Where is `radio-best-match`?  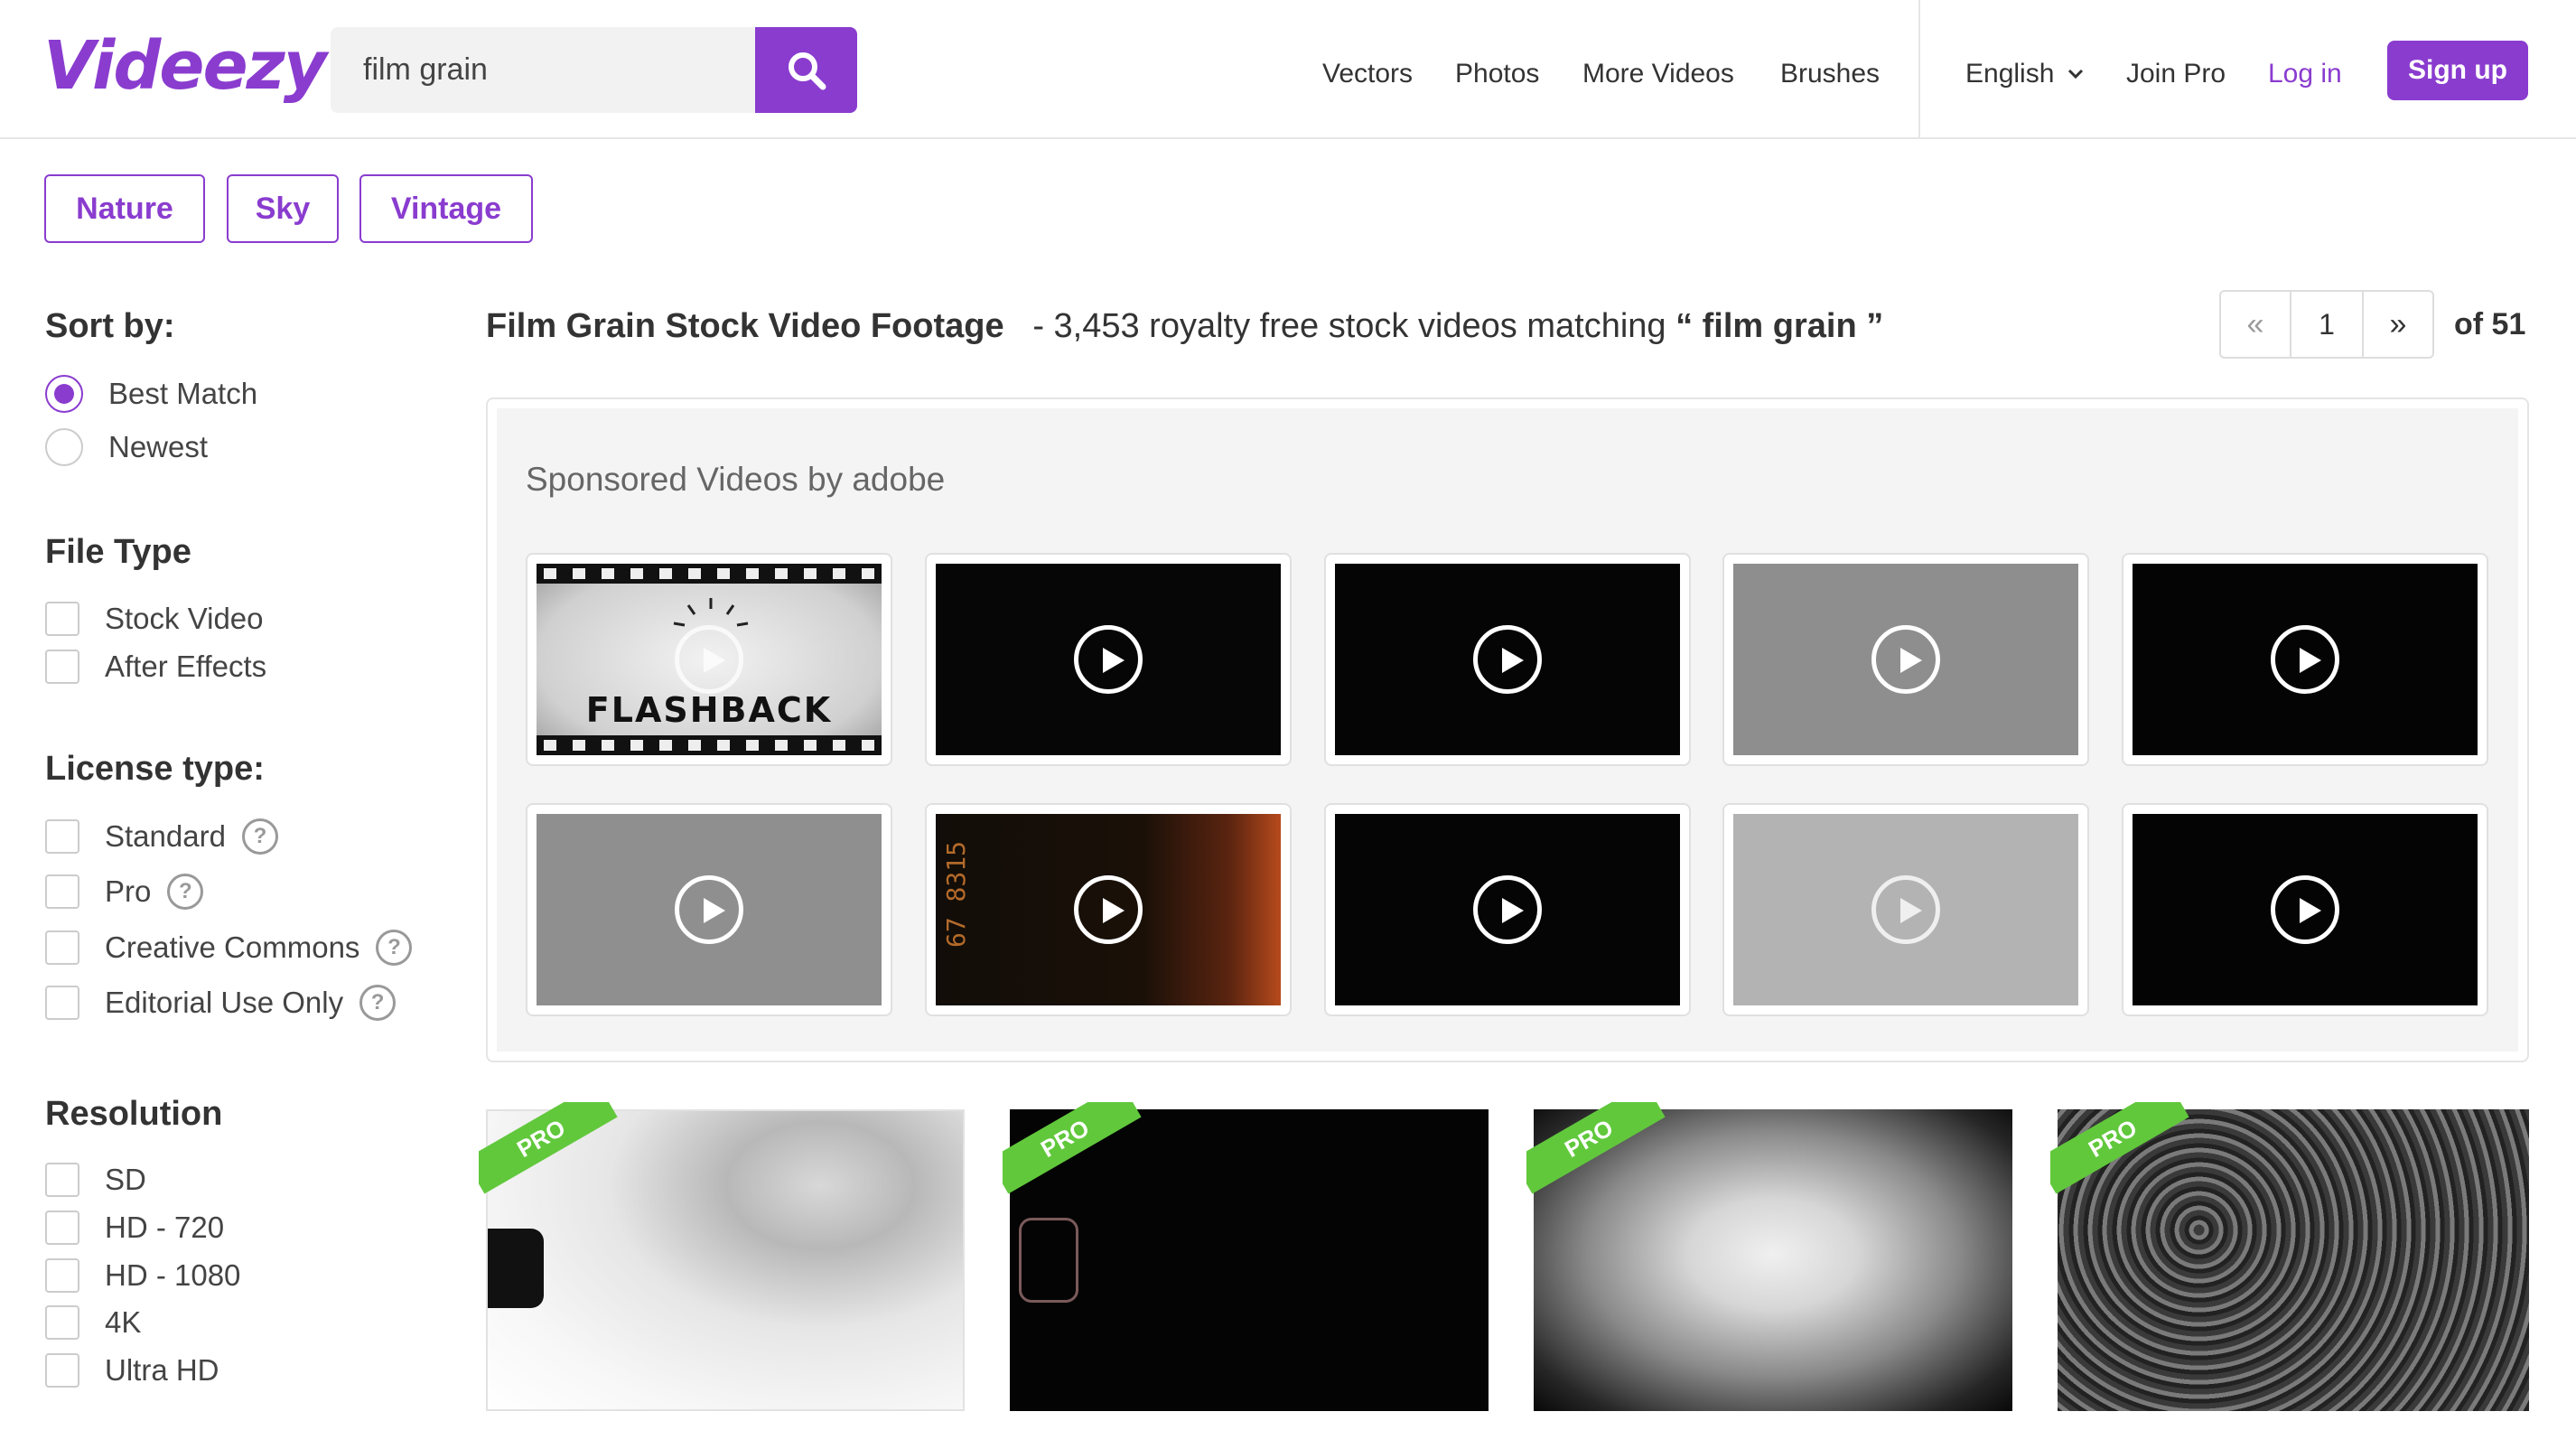 radio-best-match is located at coordinates (64, 394).